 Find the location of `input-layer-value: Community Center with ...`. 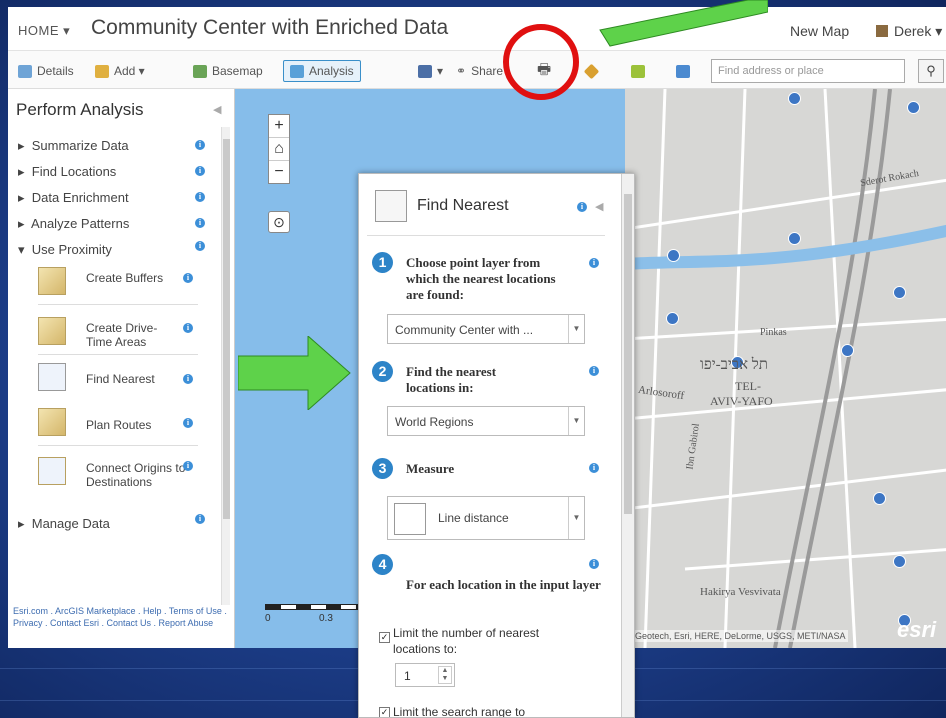

input-layer-value: Community Center with ... is located at coordinates (464, 330).